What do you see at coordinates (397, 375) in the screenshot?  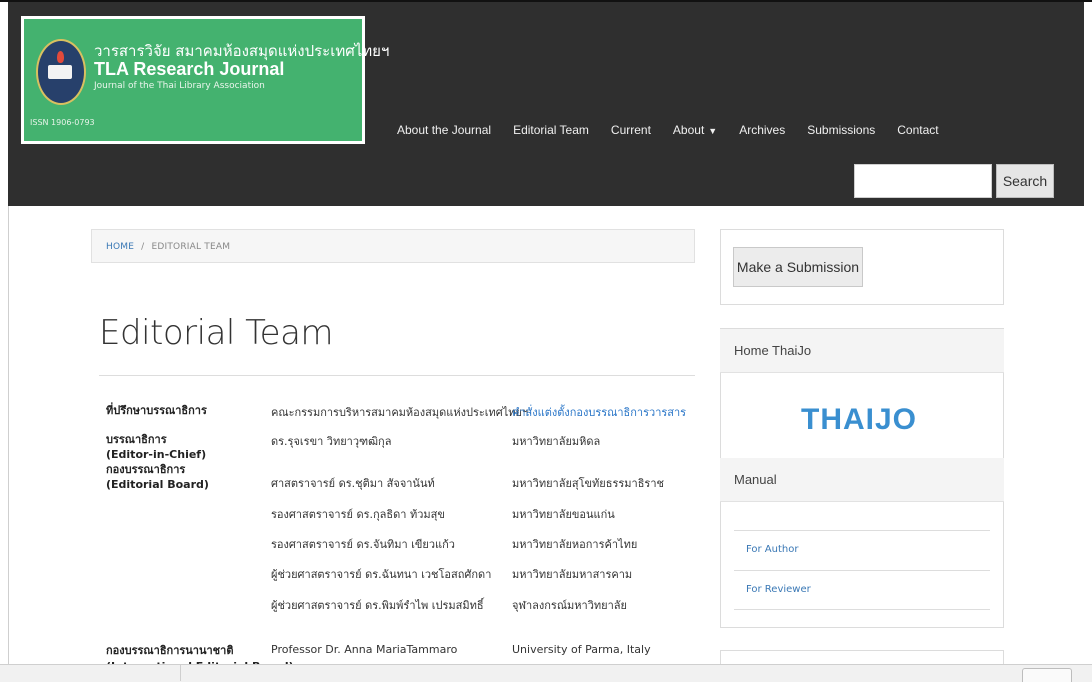 I see `title-divider` at bounding box center [397, 375].